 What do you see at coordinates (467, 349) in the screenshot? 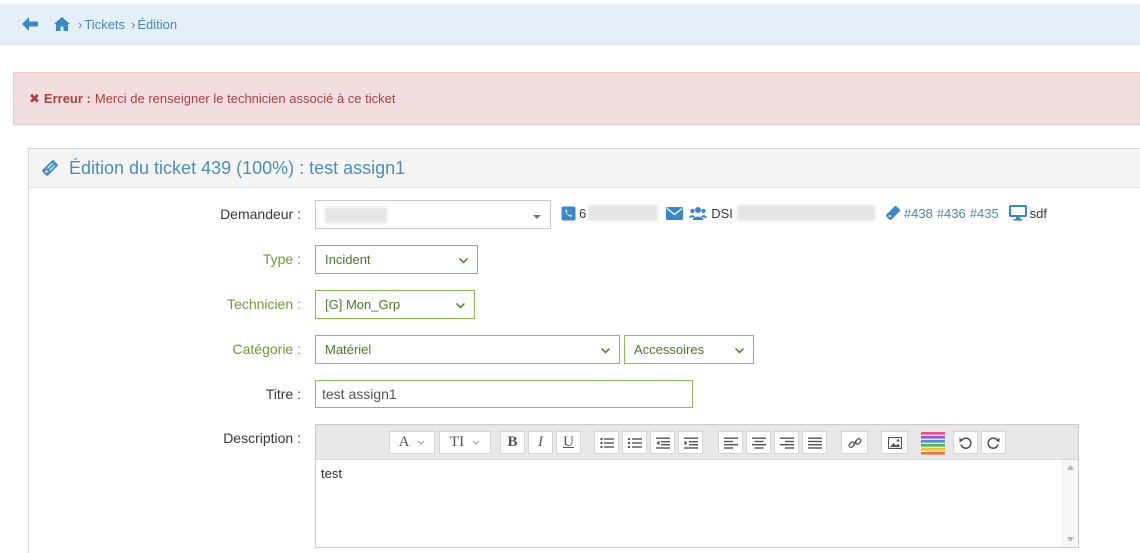
I see `categorie-select: Matériel` at bounding box center [467, 349].